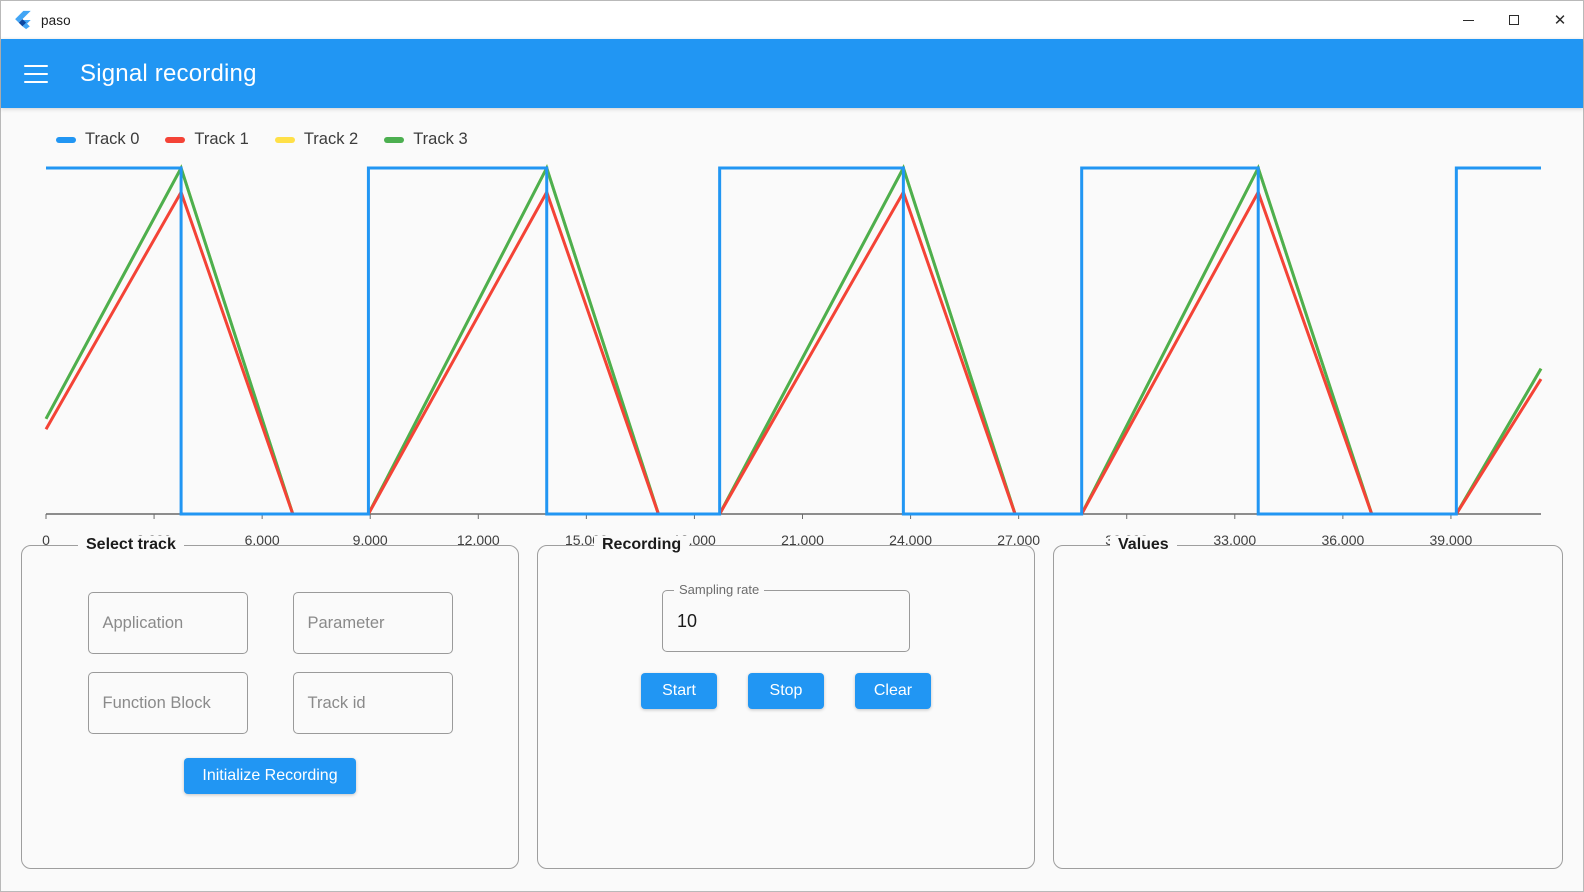 The image size is (1584, 892). What do you see at coordinates (1308, 702) in the screenshot?
I see `panel-values: Values` at bounding box center [1308, 702].